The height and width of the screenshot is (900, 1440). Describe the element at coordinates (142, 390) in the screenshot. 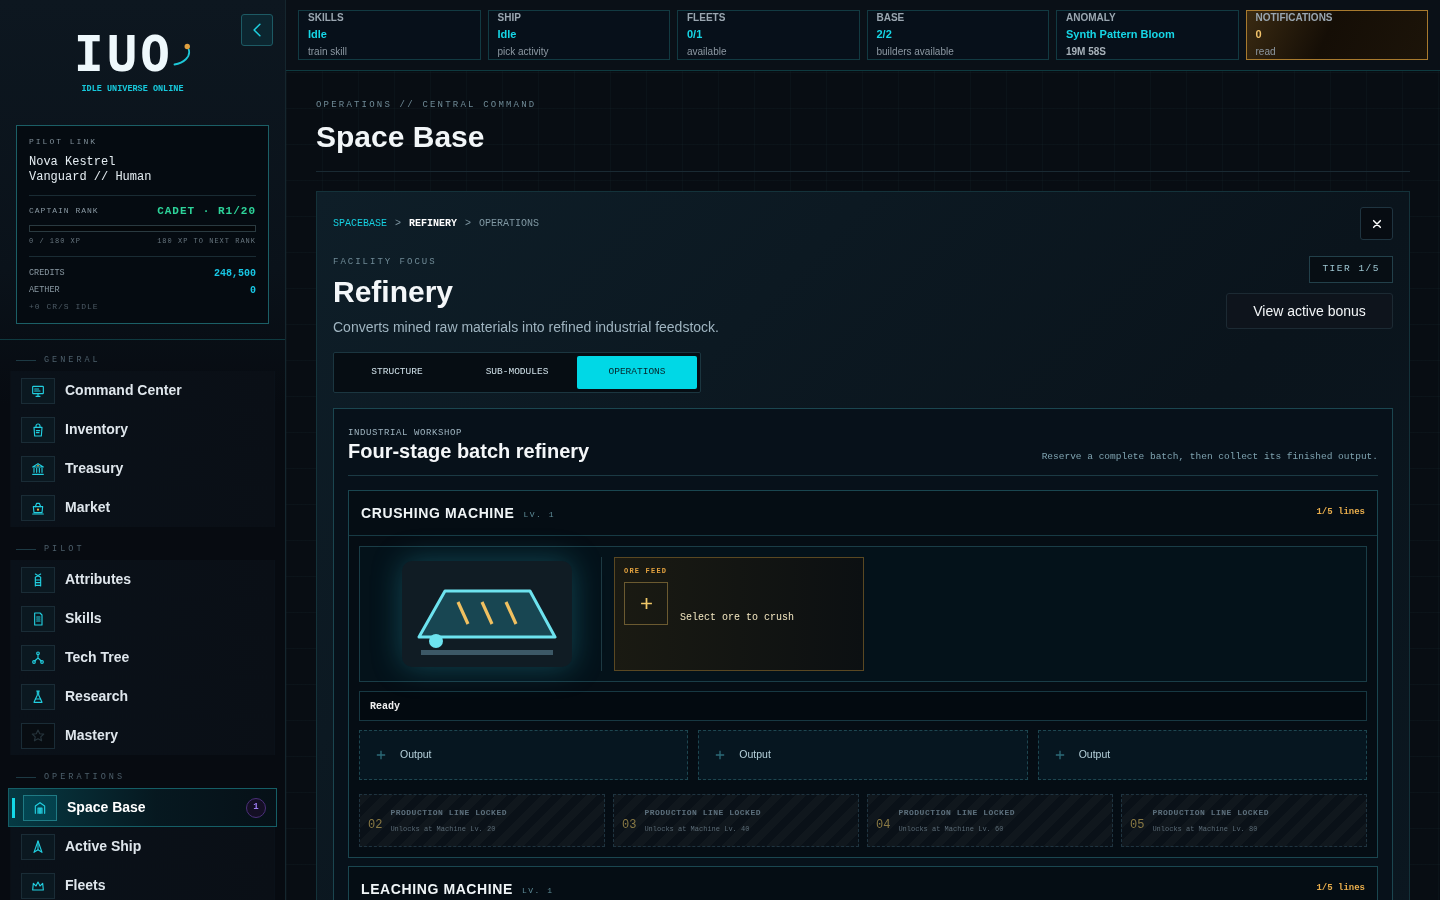

I see `sidebar-item: Command Center` at that location.